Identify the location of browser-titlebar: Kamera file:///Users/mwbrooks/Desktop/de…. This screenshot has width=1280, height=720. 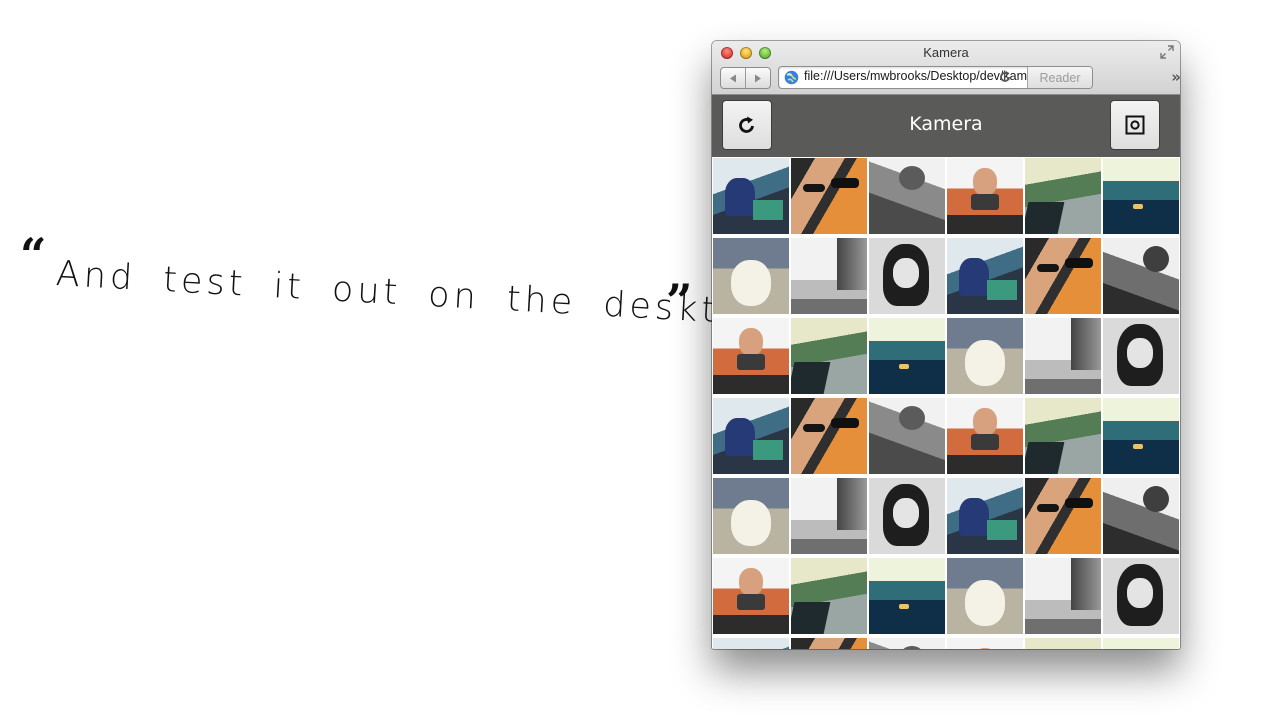
(946, 68).